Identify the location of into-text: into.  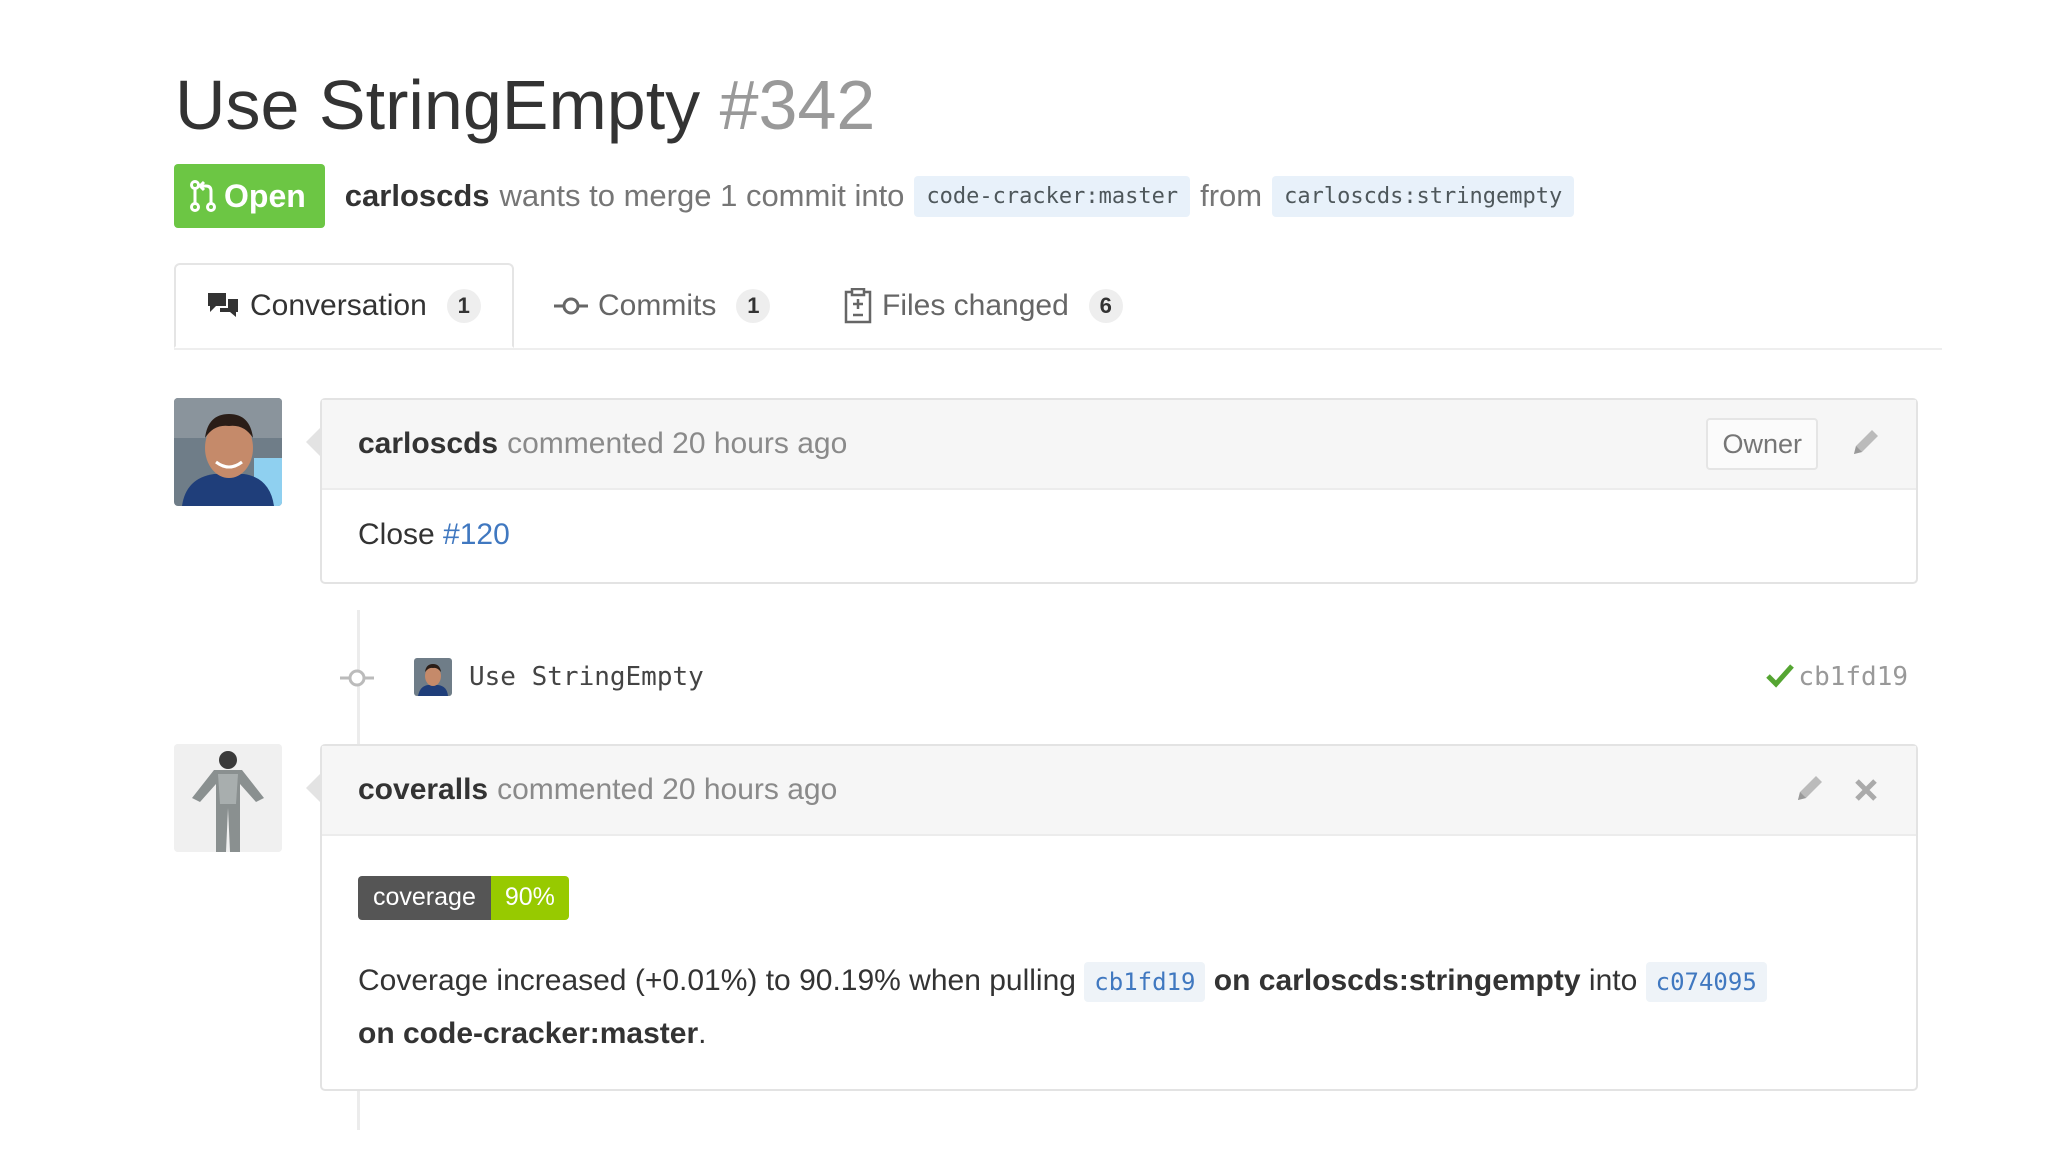
(1613, 980).